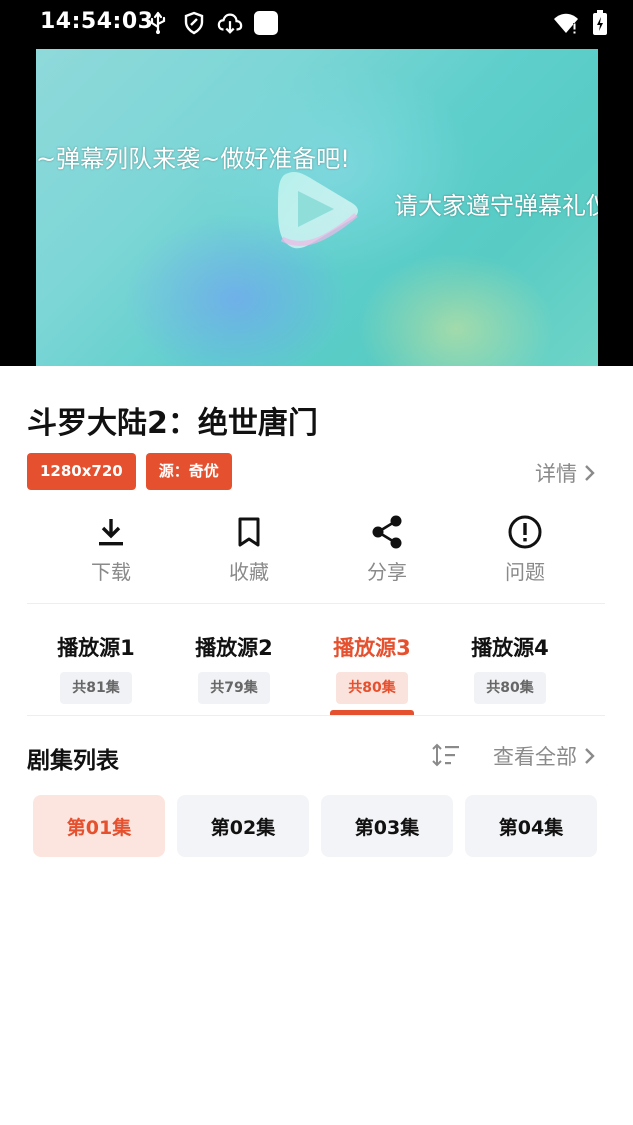 The height and width of the screenshot is (1125, 633). What do you see at coordinates (387, 826) in the screenshot?
I see `episode-button: 第03集` at bounding box center [387, 826].